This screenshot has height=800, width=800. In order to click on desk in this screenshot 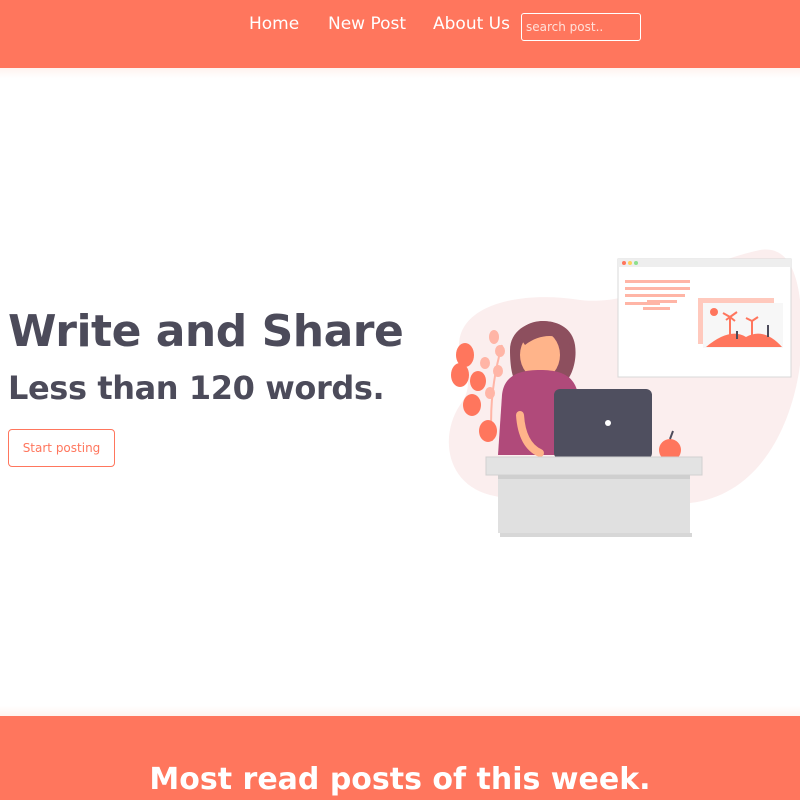, I will do `click(594, 466)`.